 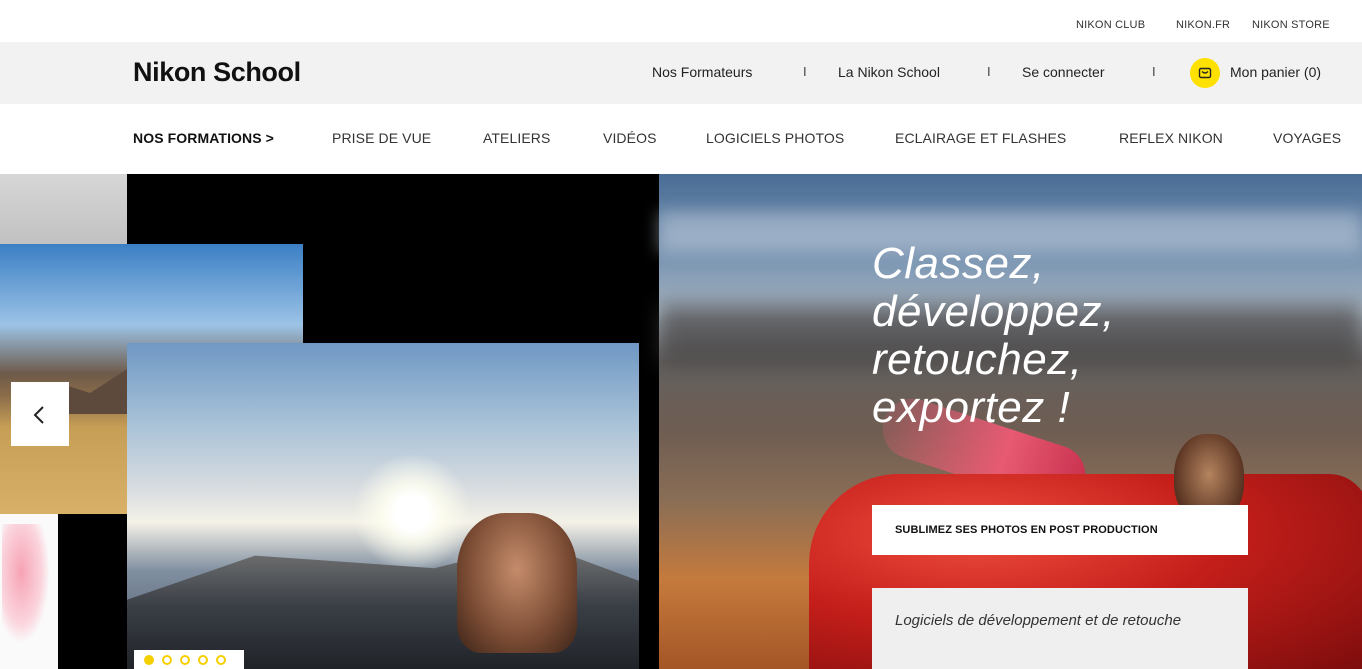 I want to click on headline-line: Classez,, so click(x=958, y=263).